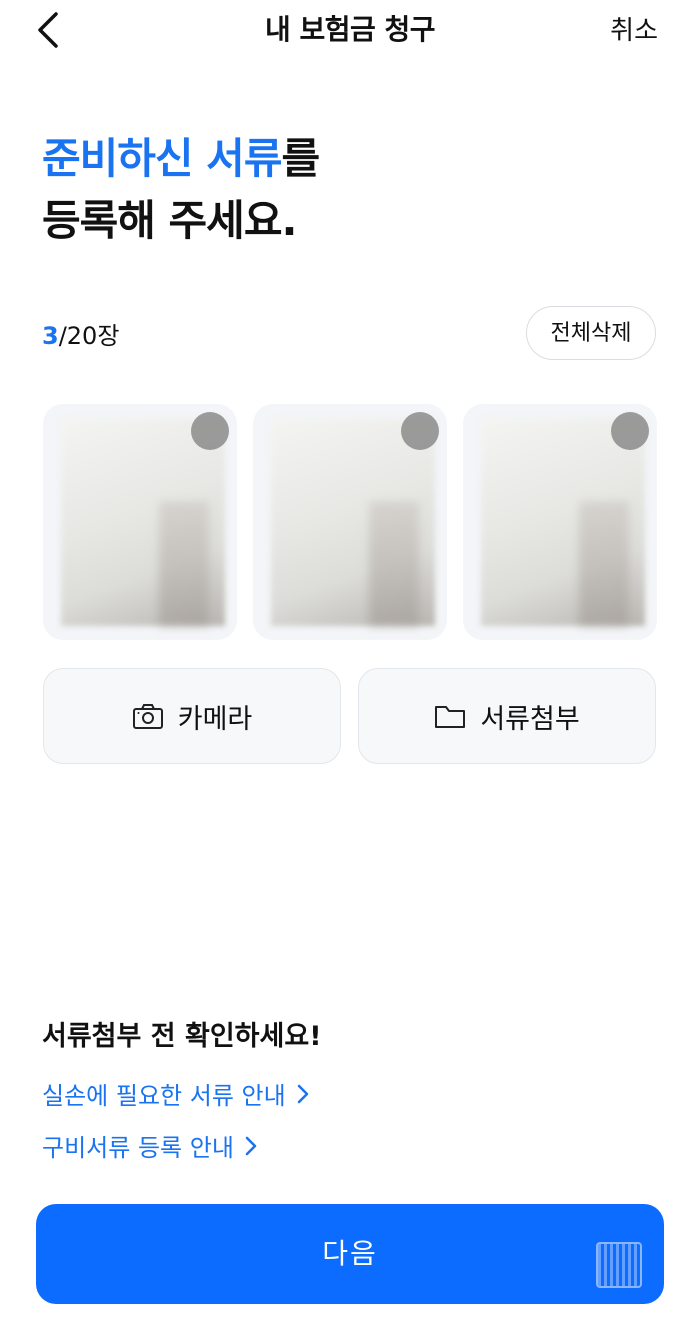 This screenshot has height=1329, width=700. What do you see at coordinates (619, 1265) in the screenshot?
I see `watermark-stamp` at bounding box center [619, 1265].